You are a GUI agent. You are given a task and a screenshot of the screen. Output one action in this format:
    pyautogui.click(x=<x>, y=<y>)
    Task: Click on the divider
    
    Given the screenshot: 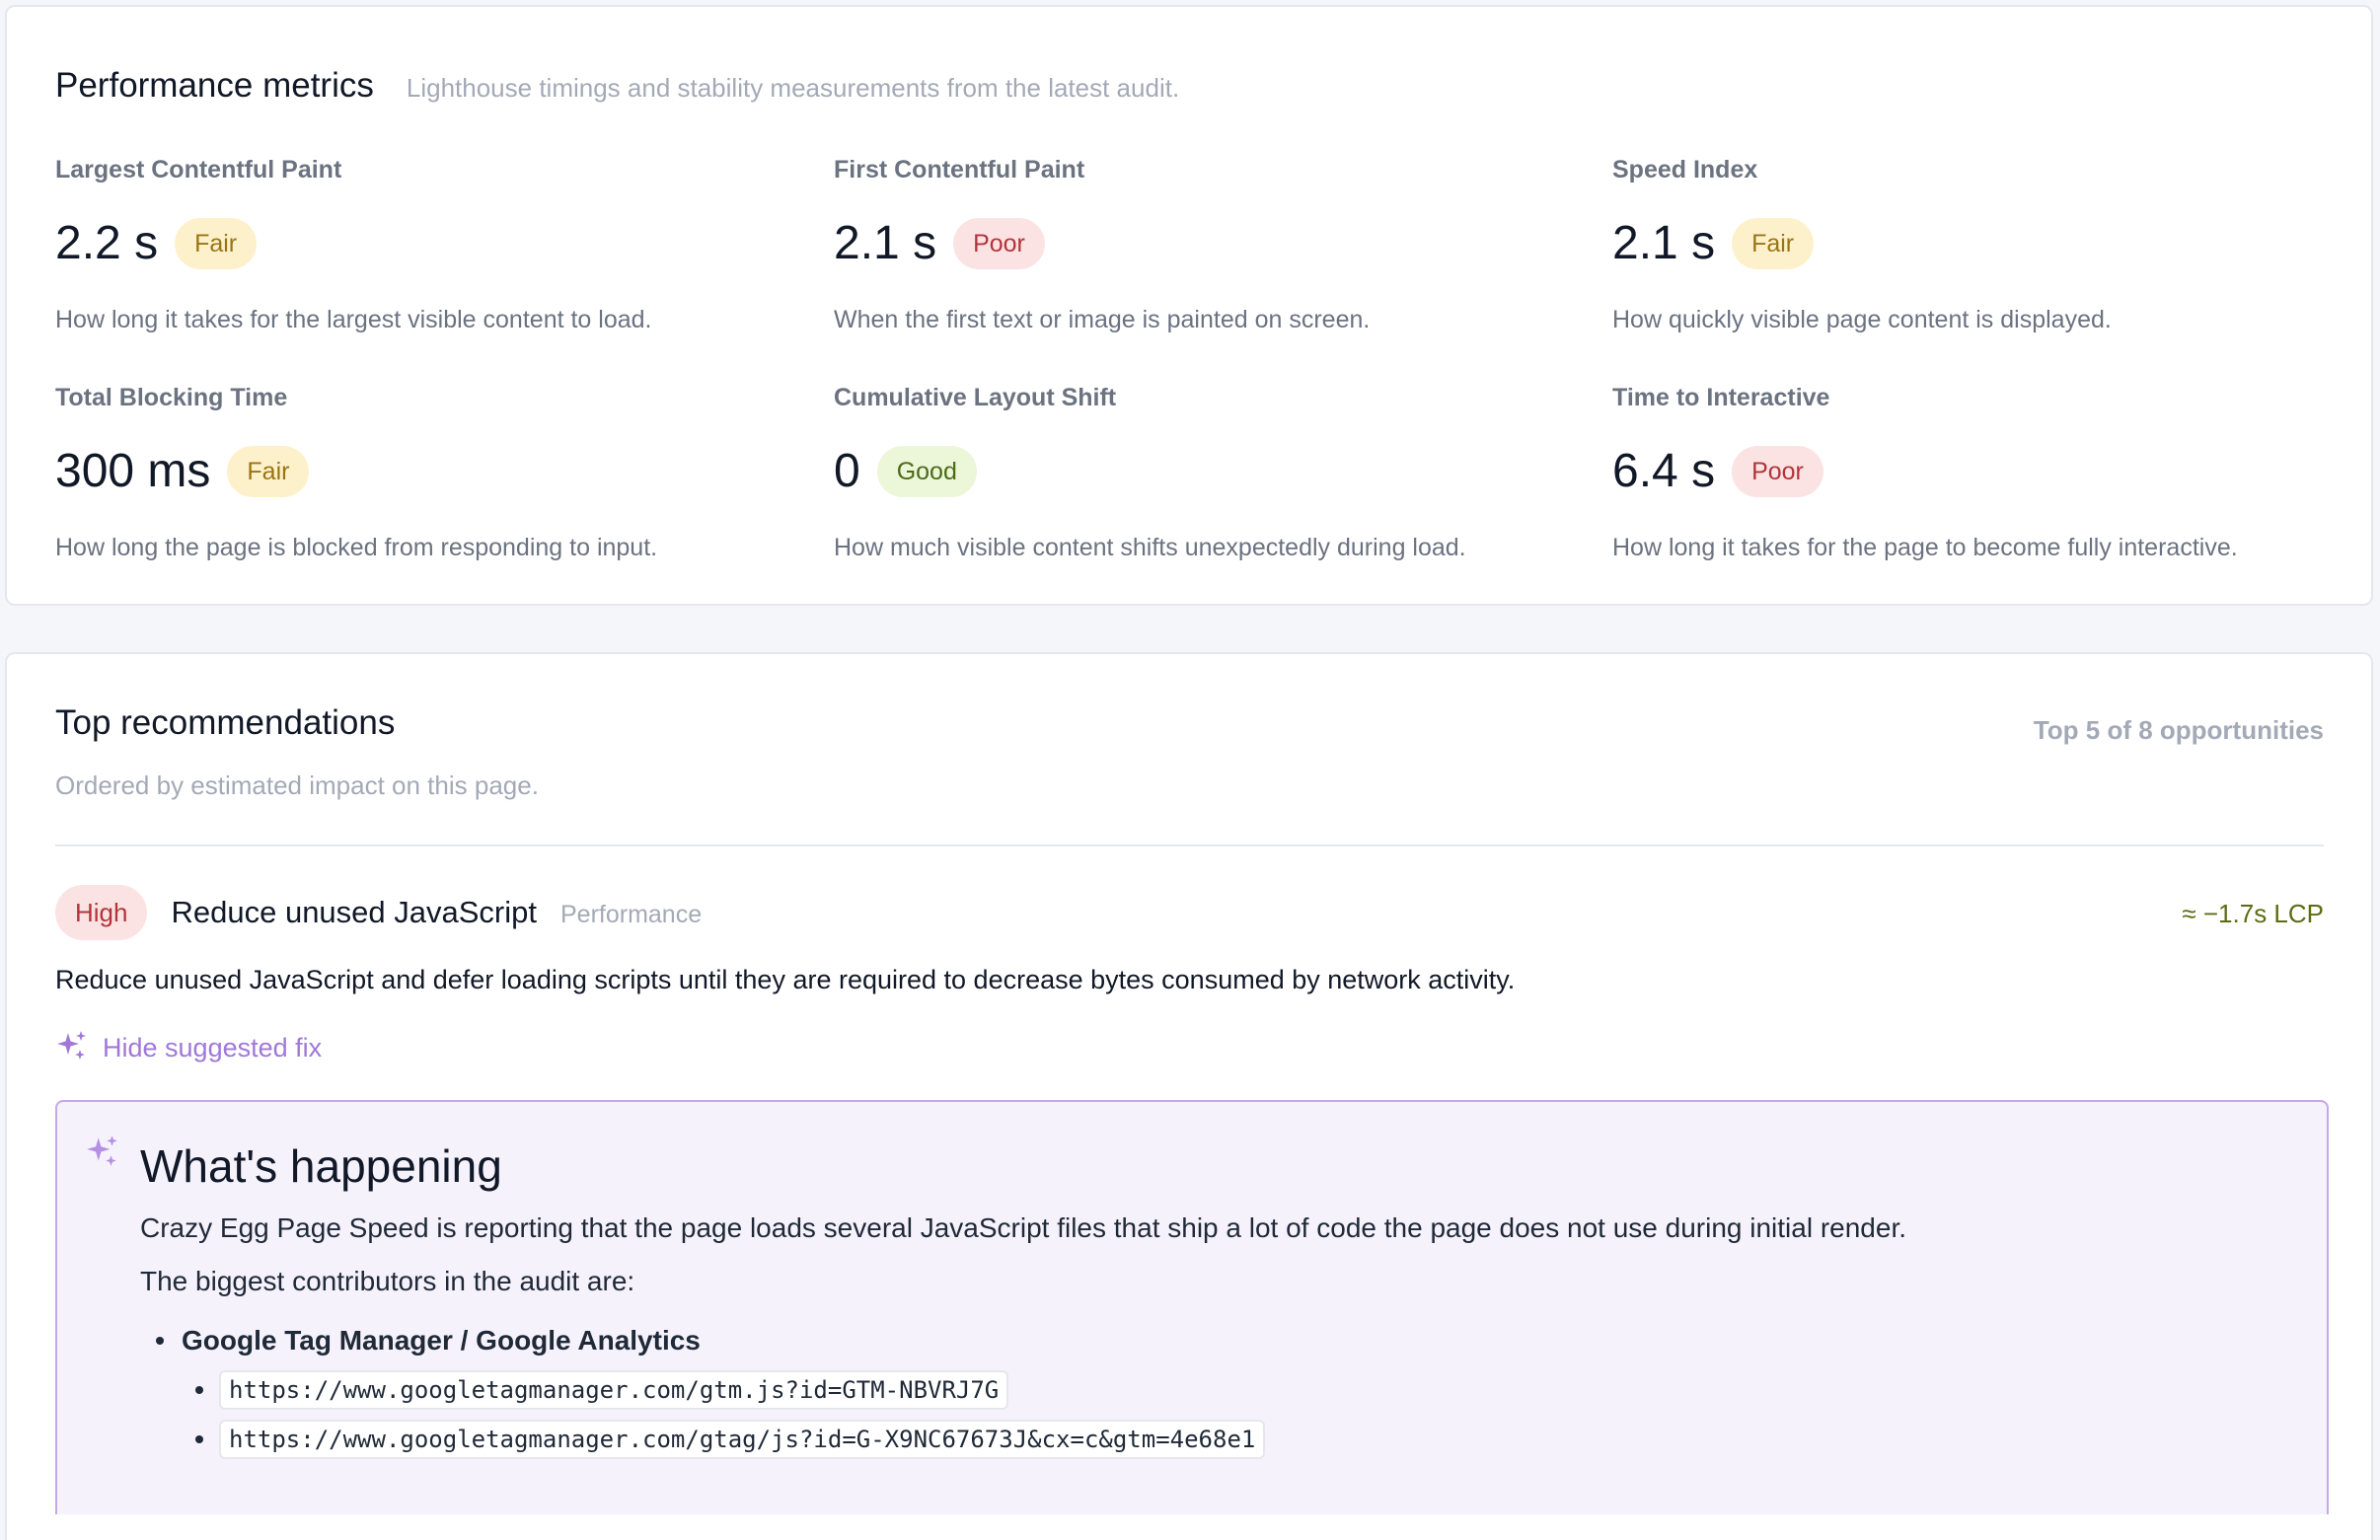 What is the action you would take?
    pyautogui.click(x=1189, y=845)
    